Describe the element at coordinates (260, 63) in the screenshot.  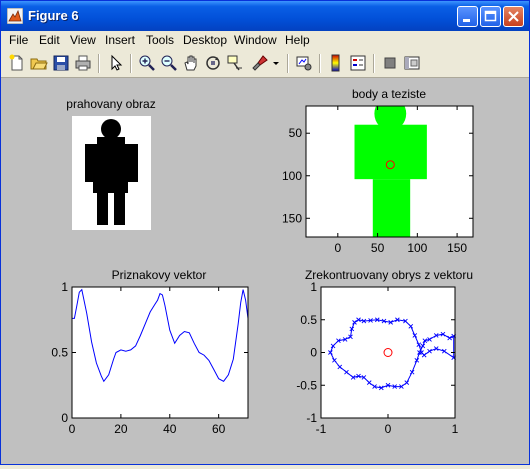
I see `brush-icon` at that location.